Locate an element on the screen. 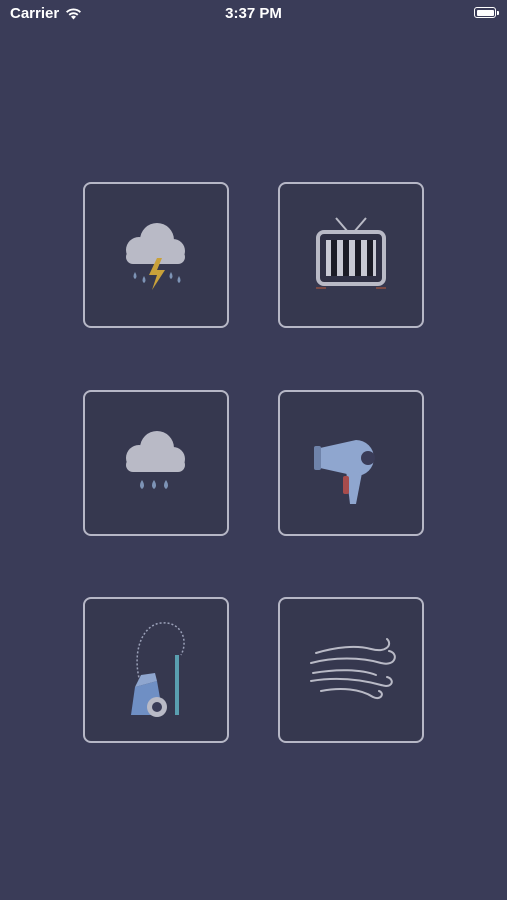 This screenshot has height=900, width=507. wind-sound-button is located at coordinates (351, 670).